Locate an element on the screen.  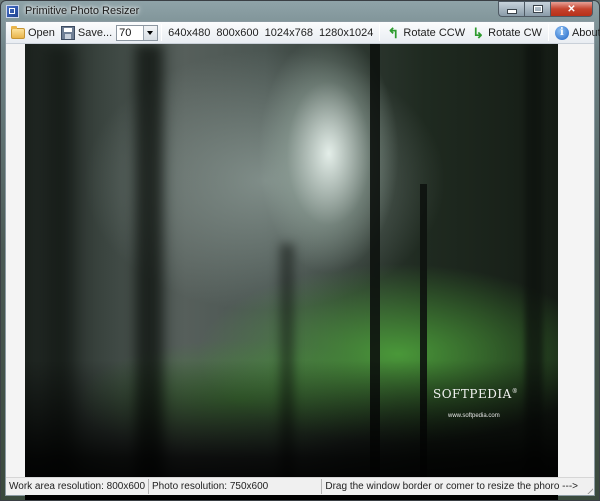
app-icon is located at coordinates (12, 11).